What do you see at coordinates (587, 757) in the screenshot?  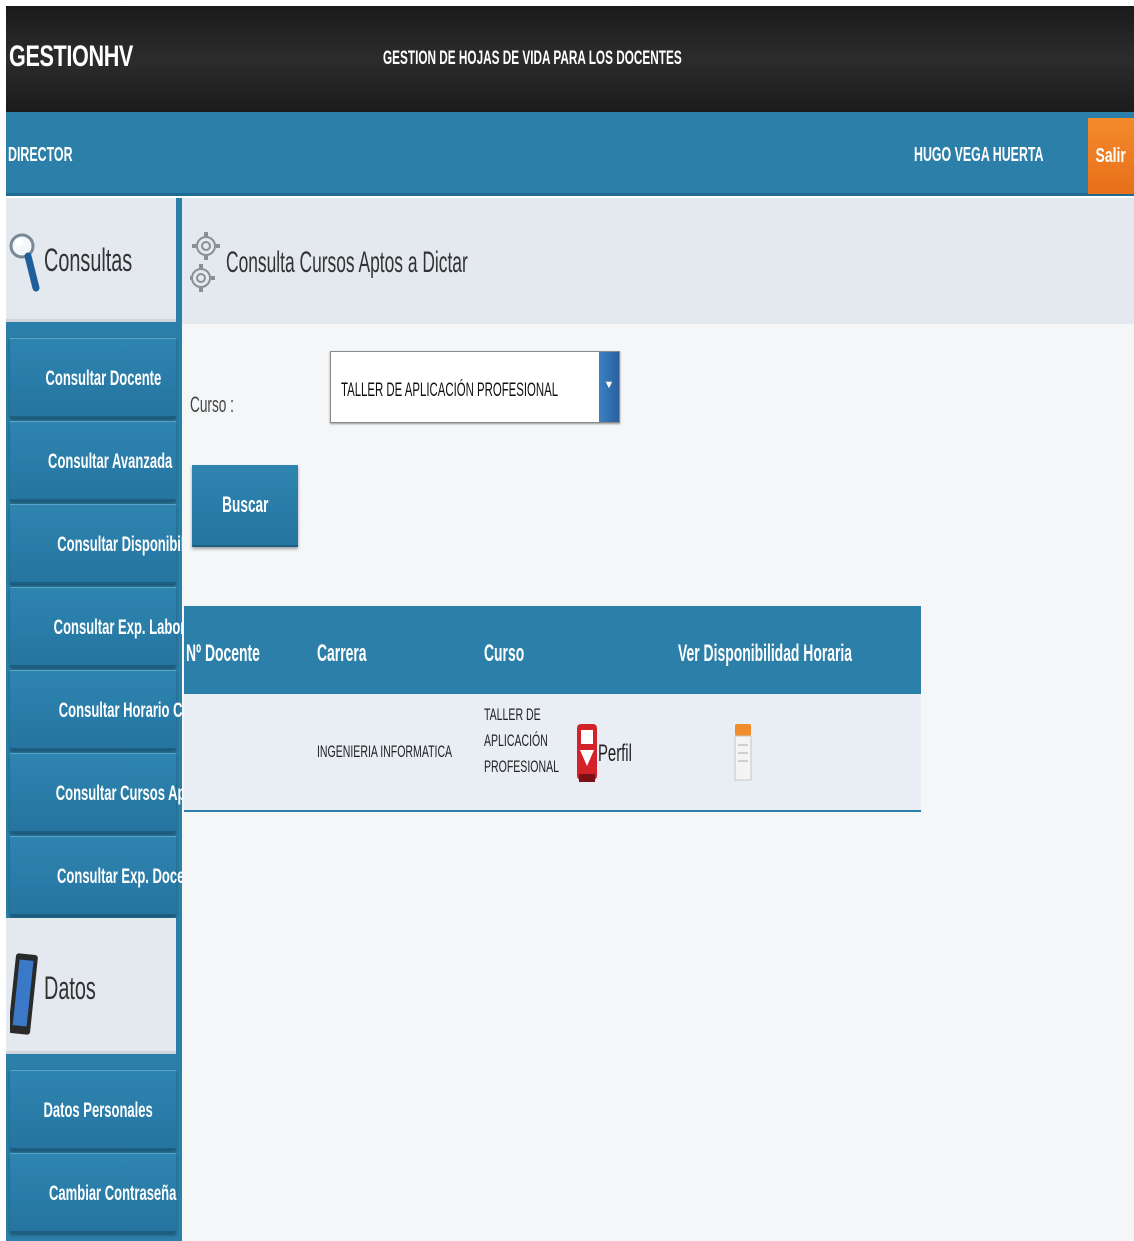 I see `pdf-download-icon` at bounding box center [587, 757].